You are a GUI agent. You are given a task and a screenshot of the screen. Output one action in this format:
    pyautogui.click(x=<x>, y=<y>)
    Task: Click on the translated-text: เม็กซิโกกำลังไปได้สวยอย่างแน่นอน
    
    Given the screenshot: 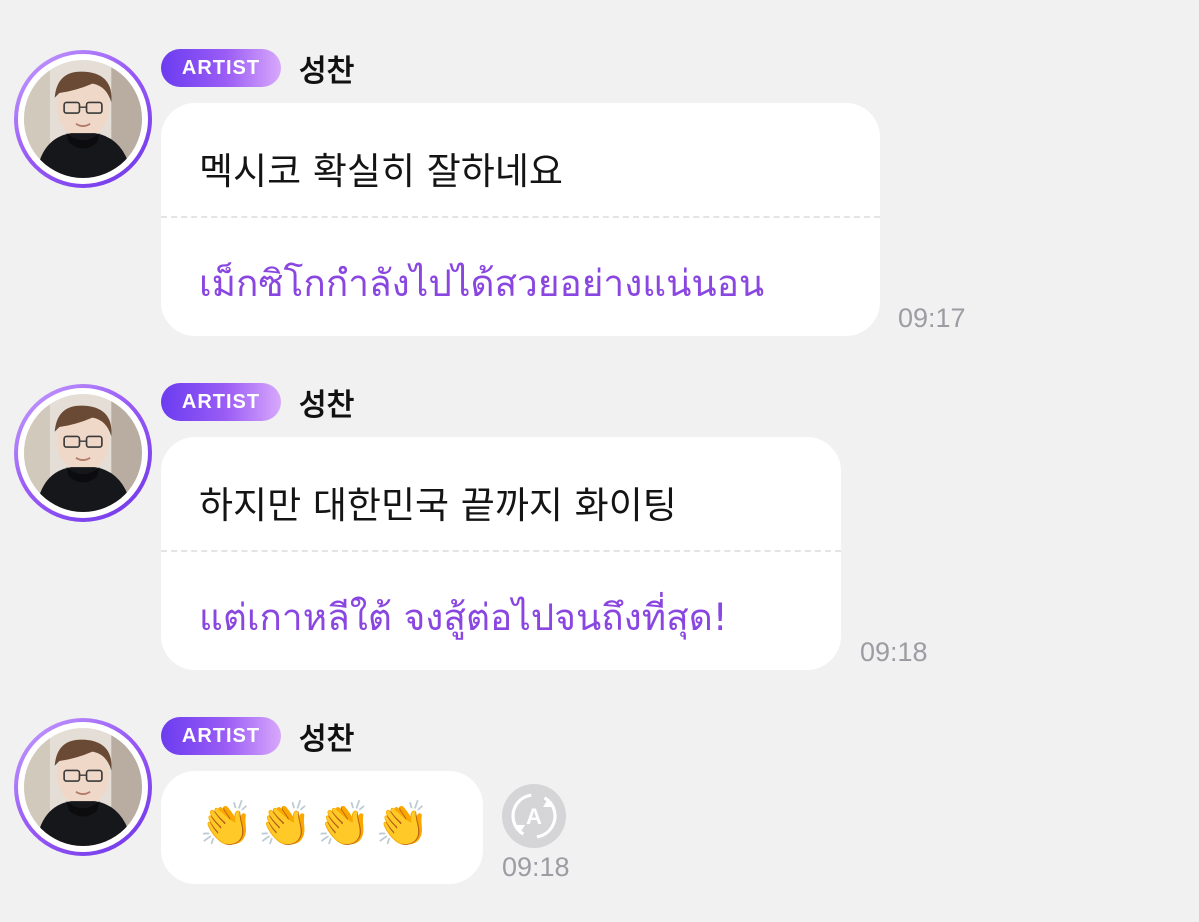 What is the action you would take?
    pyautogui.click(x=482, y=283)
    